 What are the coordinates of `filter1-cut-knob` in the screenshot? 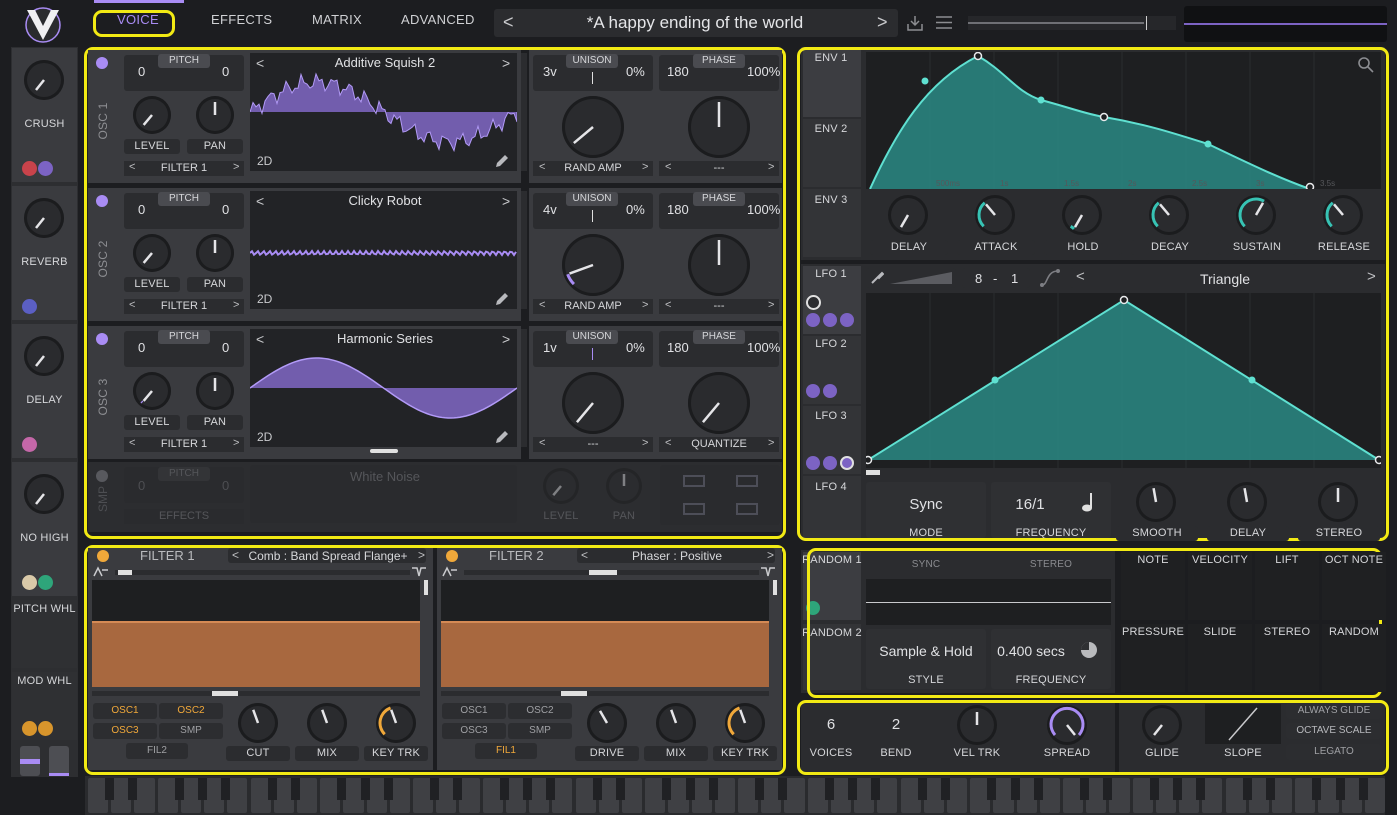 It's located at (258, 723).